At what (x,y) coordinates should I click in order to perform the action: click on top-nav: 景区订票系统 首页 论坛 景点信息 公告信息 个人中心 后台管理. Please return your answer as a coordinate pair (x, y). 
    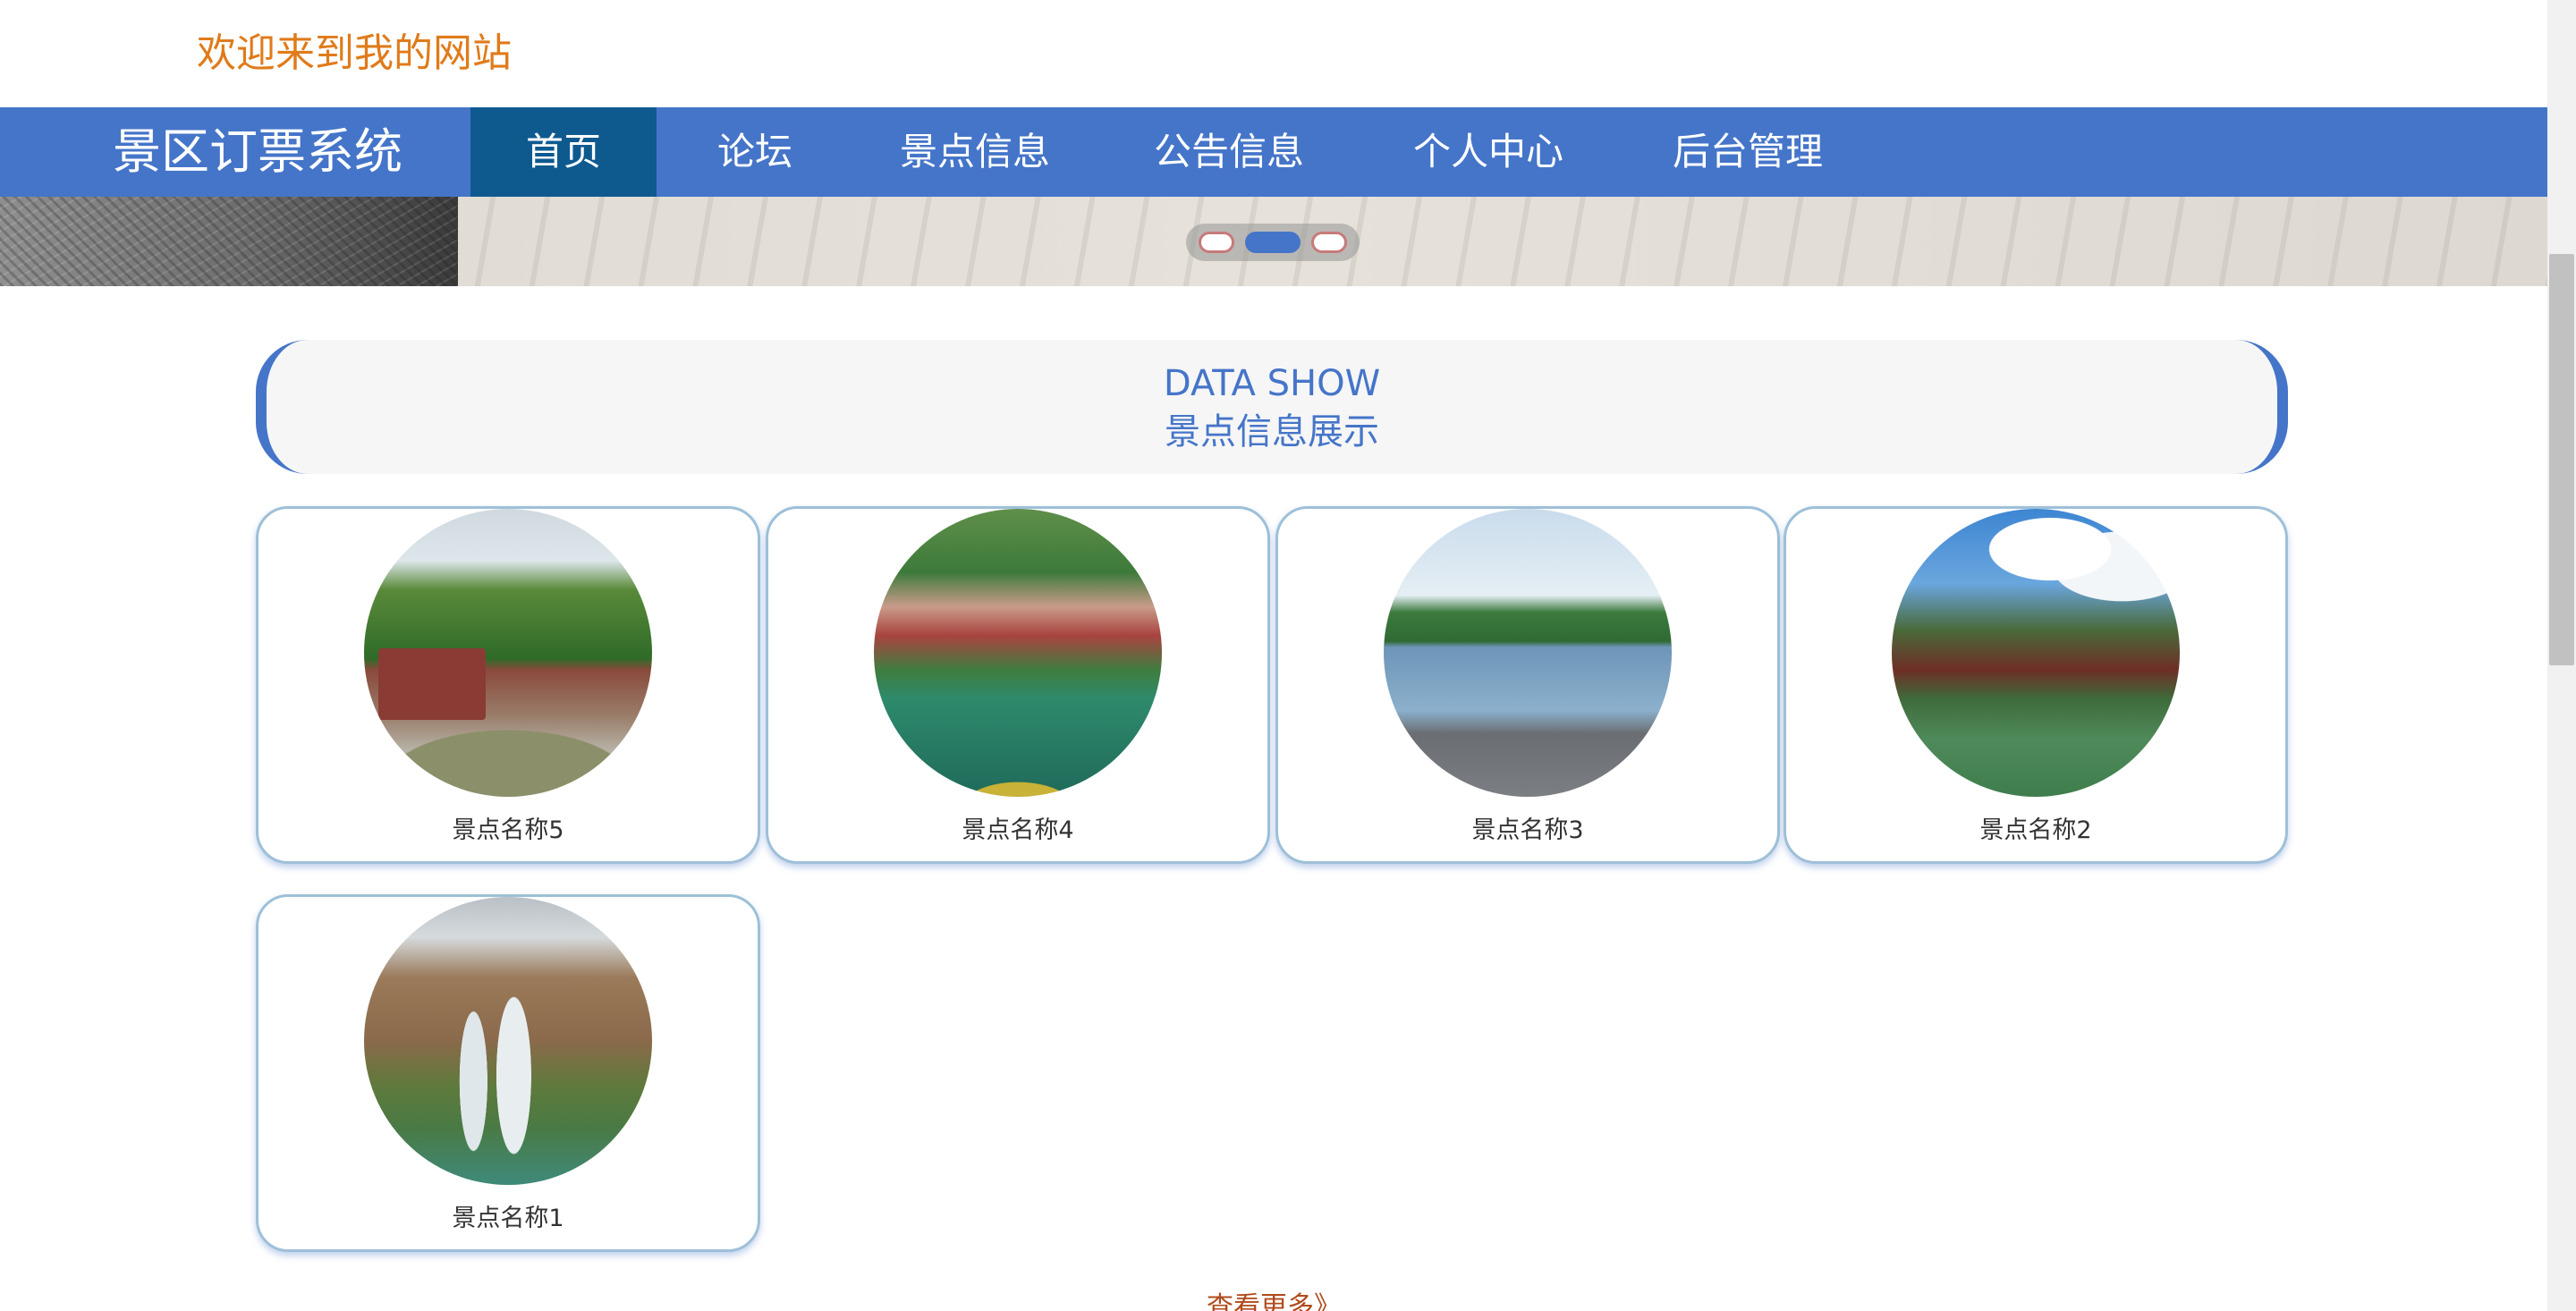
    Looking at the image, I should click on (1273, 152).